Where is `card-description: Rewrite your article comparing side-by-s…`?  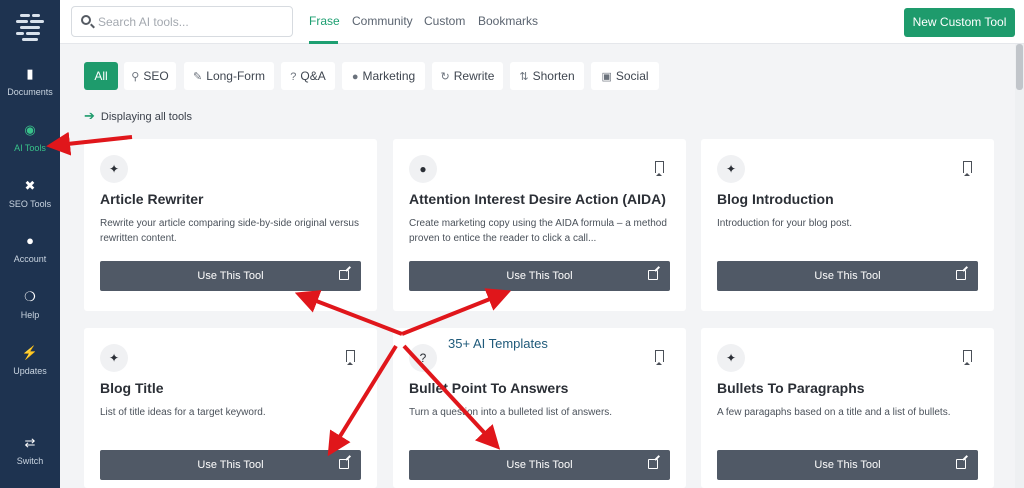
card-description: Rewrite your article comparing side-by-s… is located at coordinates (229, 231).